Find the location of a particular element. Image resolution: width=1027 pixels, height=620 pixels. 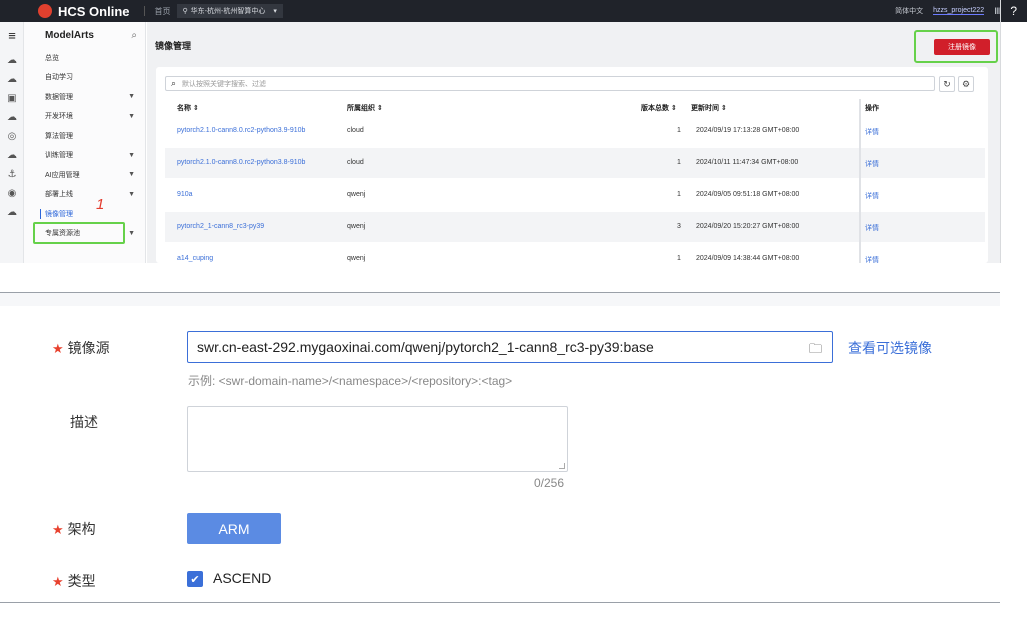

section-divider is located at coordinates (500, 299).